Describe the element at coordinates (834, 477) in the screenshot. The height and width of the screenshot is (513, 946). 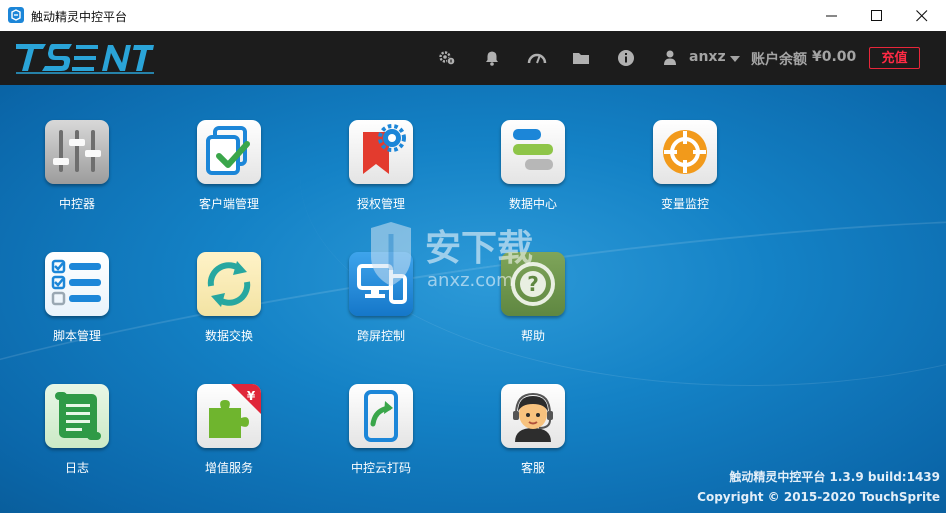
I see `version-text: 触动精灵中控平台 1.3.9 build:1439` at that location.